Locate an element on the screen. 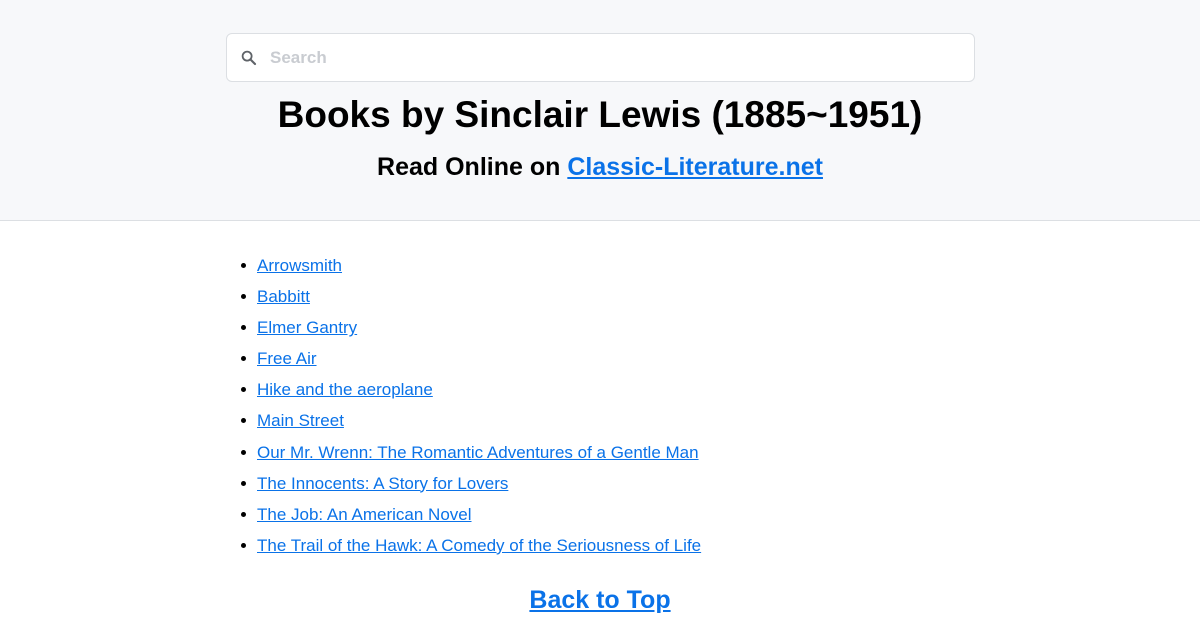  book-link: The Innocents: A Story for Lovers is located at coordinates (382, 483).